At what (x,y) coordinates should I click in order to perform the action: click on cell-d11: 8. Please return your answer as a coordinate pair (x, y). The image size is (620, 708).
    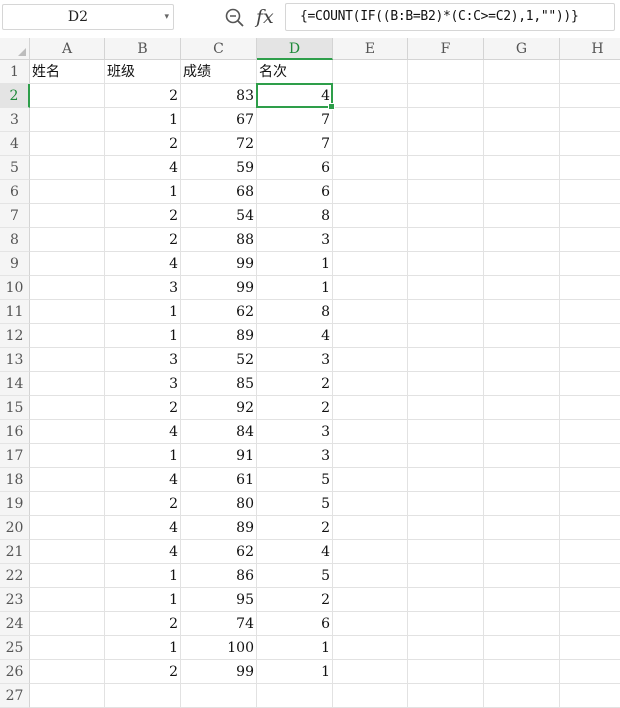
    Looking at the image, I should click on (295, 312).